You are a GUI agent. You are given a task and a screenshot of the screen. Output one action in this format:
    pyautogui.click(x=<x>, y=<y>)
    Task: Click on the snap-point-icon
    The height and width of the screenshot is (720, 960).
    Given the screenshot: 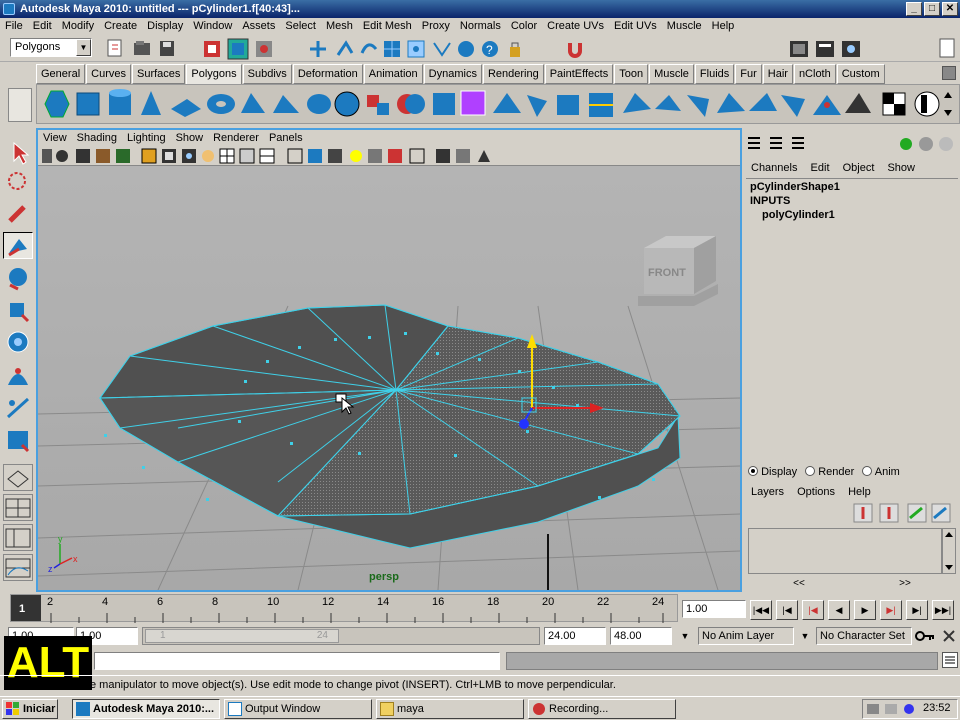 What is the action you would take?
    pyautogui.click(x=416, y=49)
    